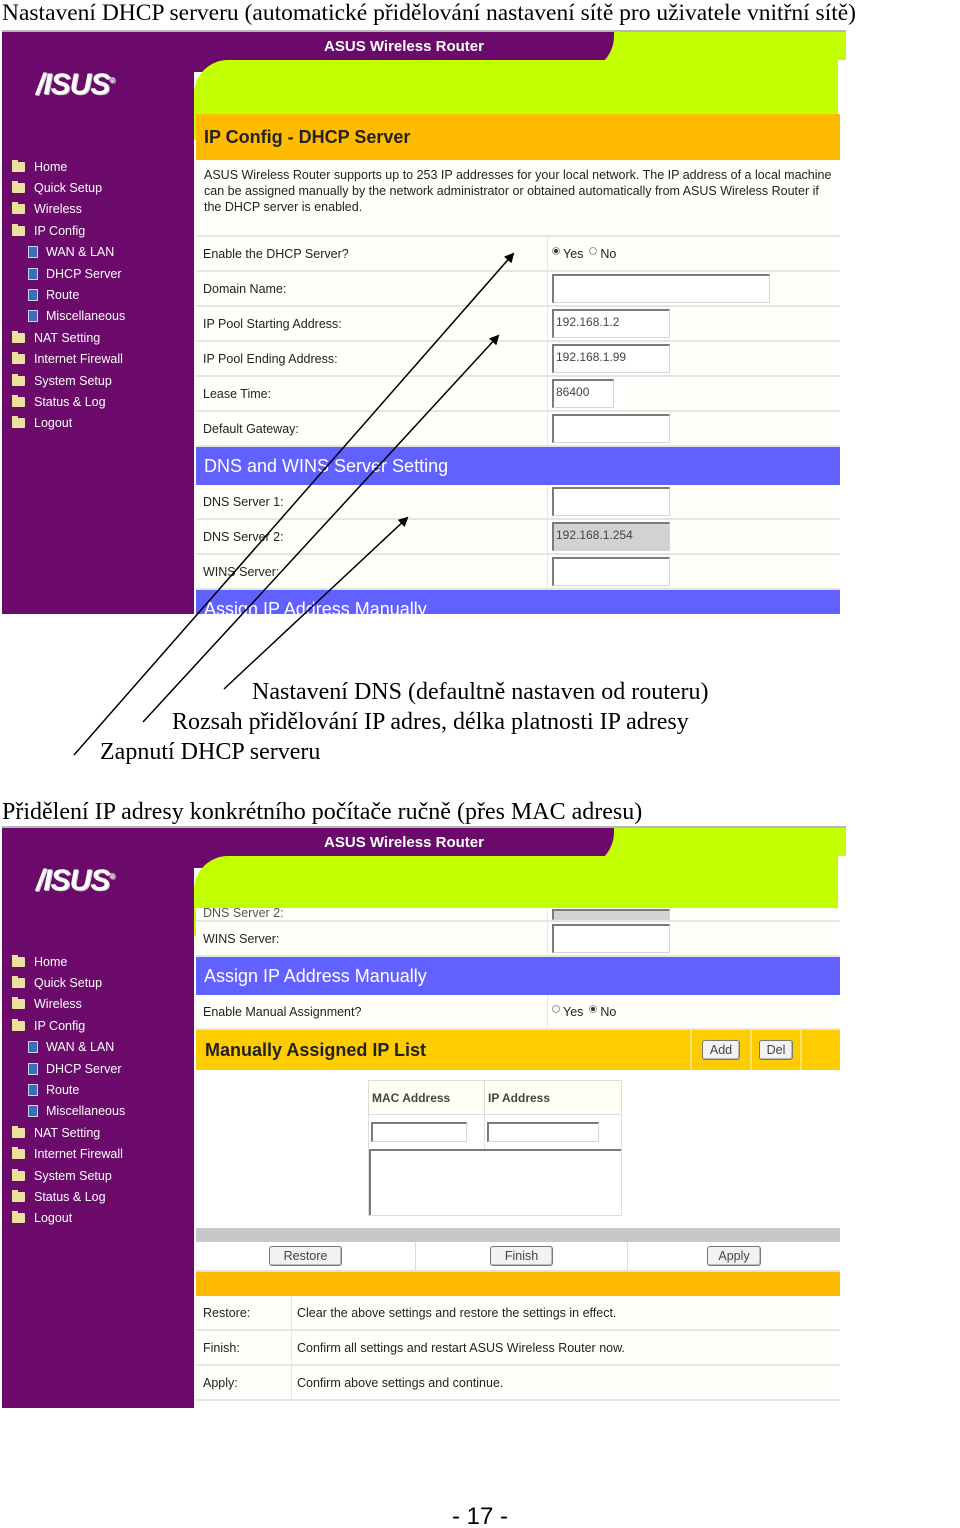 The image size is (960, 1528). What do you see at coordinates (611, 536) in the screenshot?
I see `dns2-input: 192.168.1.254` at bounding box center [611, 536].